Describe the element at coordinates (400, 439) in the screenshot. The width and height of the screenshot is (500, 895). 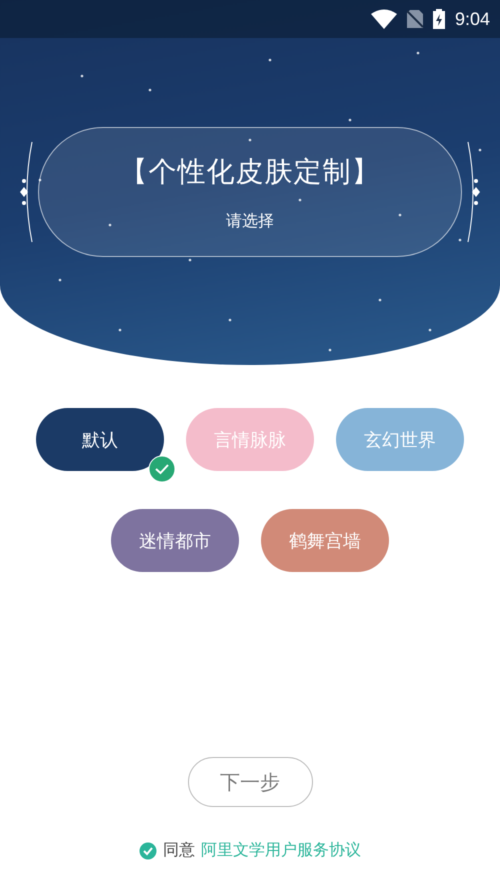
I see `skin-option: 玄幻世界` at that location.